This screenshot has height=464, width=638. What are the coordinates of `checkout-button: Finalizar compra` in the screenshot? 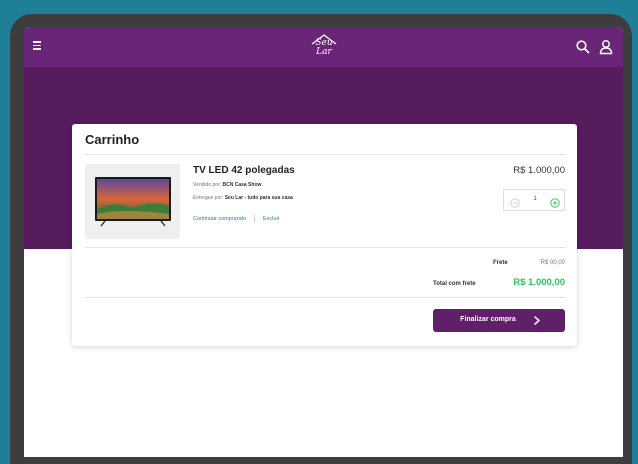 It's located at (499, 320).